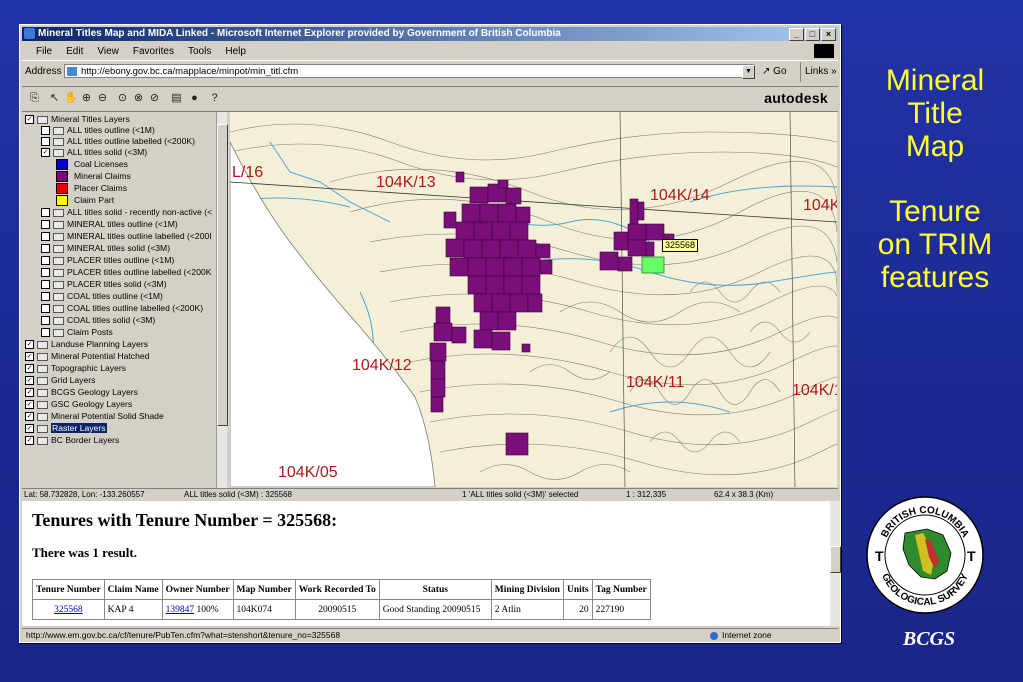  What do you see at coordinates (748, 72) in the screenshot?
I see `address-dropdown-icon: ▼` at bounding box center [748, 72].